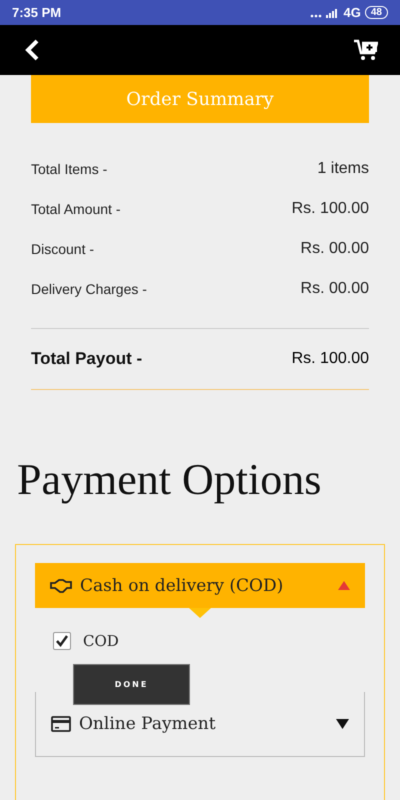  I want to click on summary-label: Discount -, so click(62, 249).